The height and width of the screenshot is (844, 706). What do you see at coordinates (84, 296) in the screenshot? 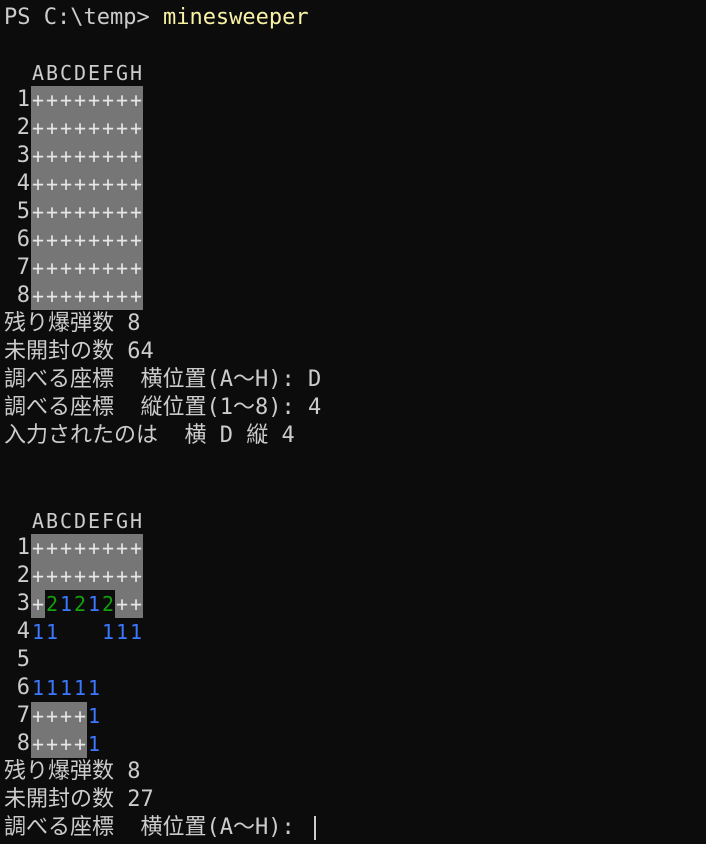
I see `board-row: 8 + + + + + + + +` at bounding box center [84, 296].